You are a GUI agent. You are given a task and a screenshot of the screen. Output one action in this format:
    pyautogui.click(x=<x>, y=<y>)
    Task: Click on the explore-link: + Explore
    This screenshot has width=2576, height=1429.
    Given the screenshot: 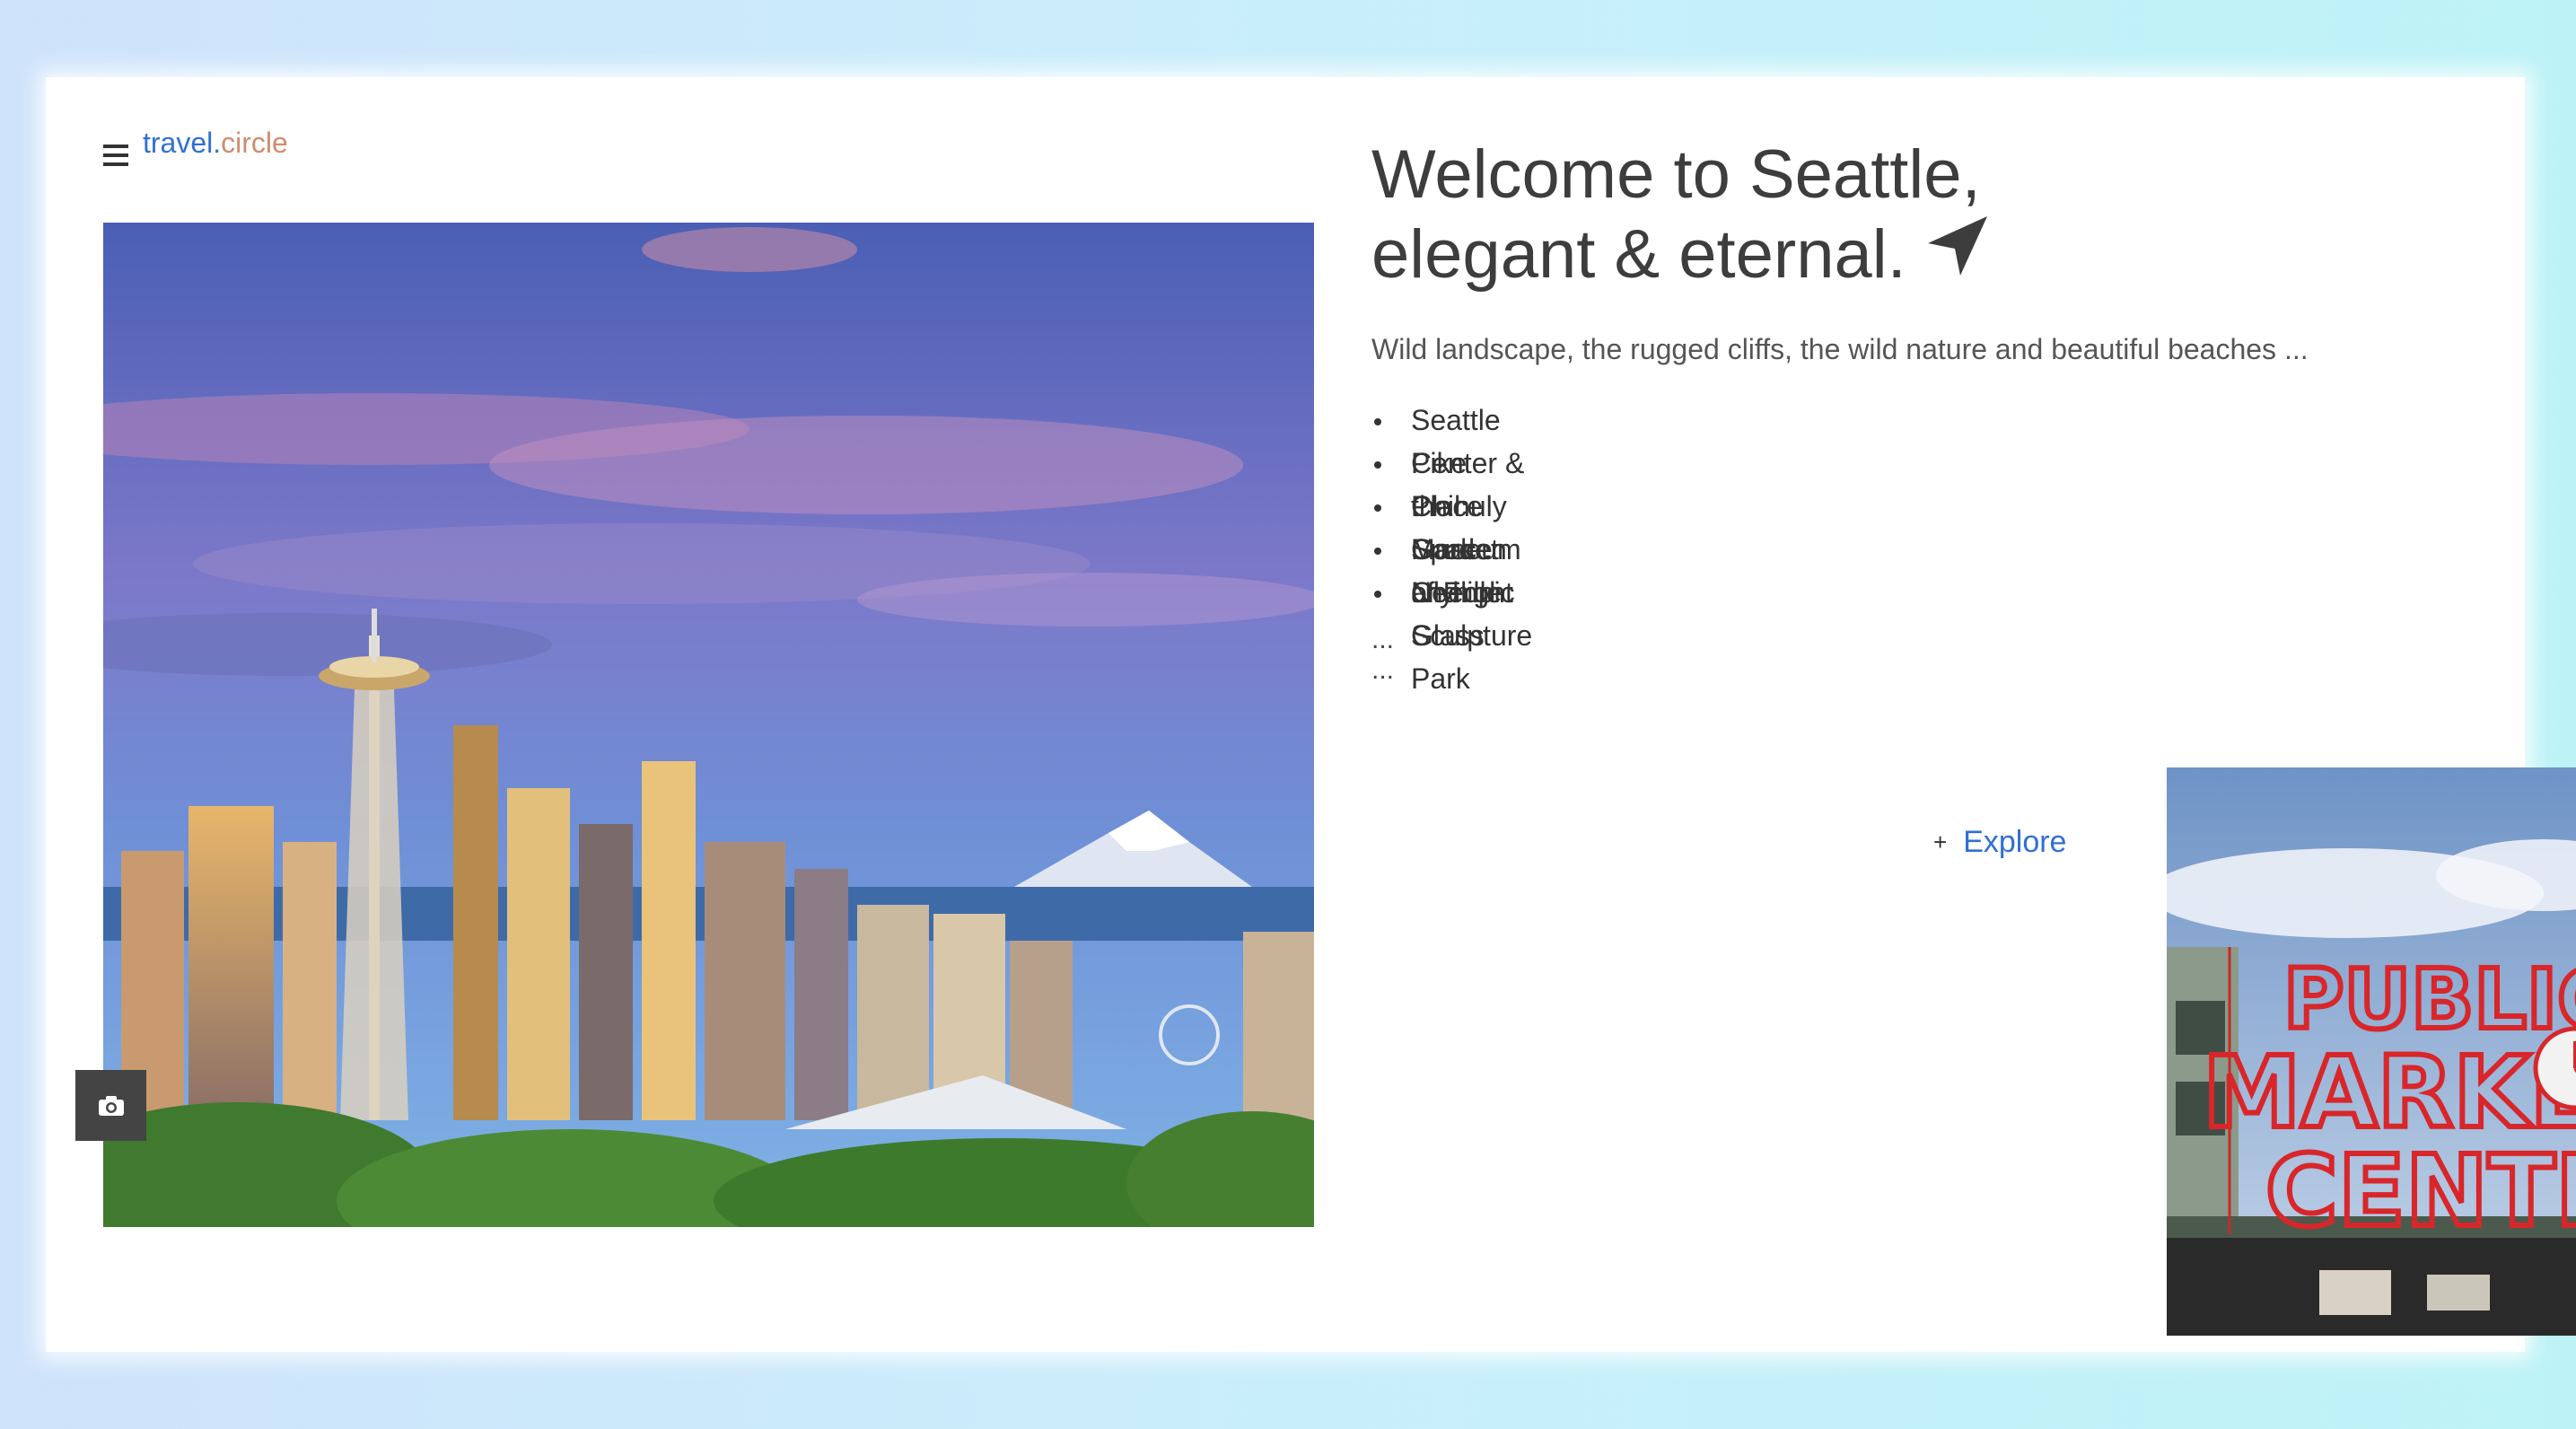 What is the action you would take?
    pyautogui.click(x=1999, y=842)
    